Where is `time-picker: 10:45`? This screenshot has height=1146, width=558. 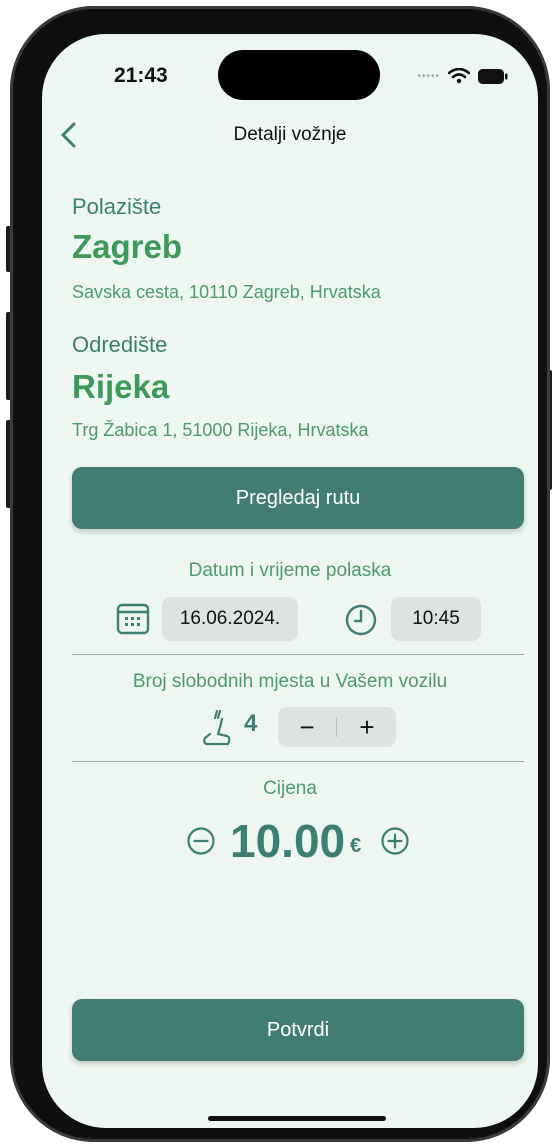
time-picker: 10:45 is located at coordinates (436, 619).